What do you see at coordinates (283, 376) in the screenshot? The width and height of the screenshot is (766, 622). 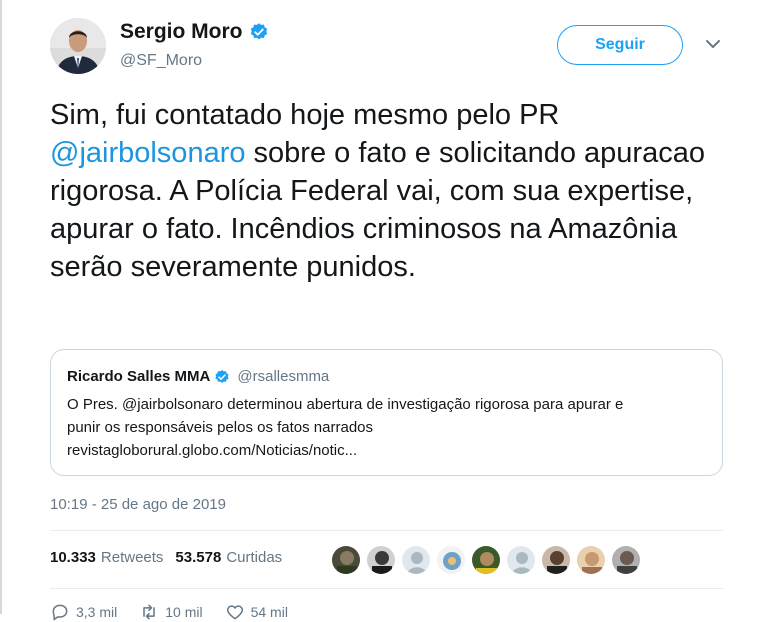 I see `quoted-author-handle: @rsallesmma` at bounding box center [283, 376].